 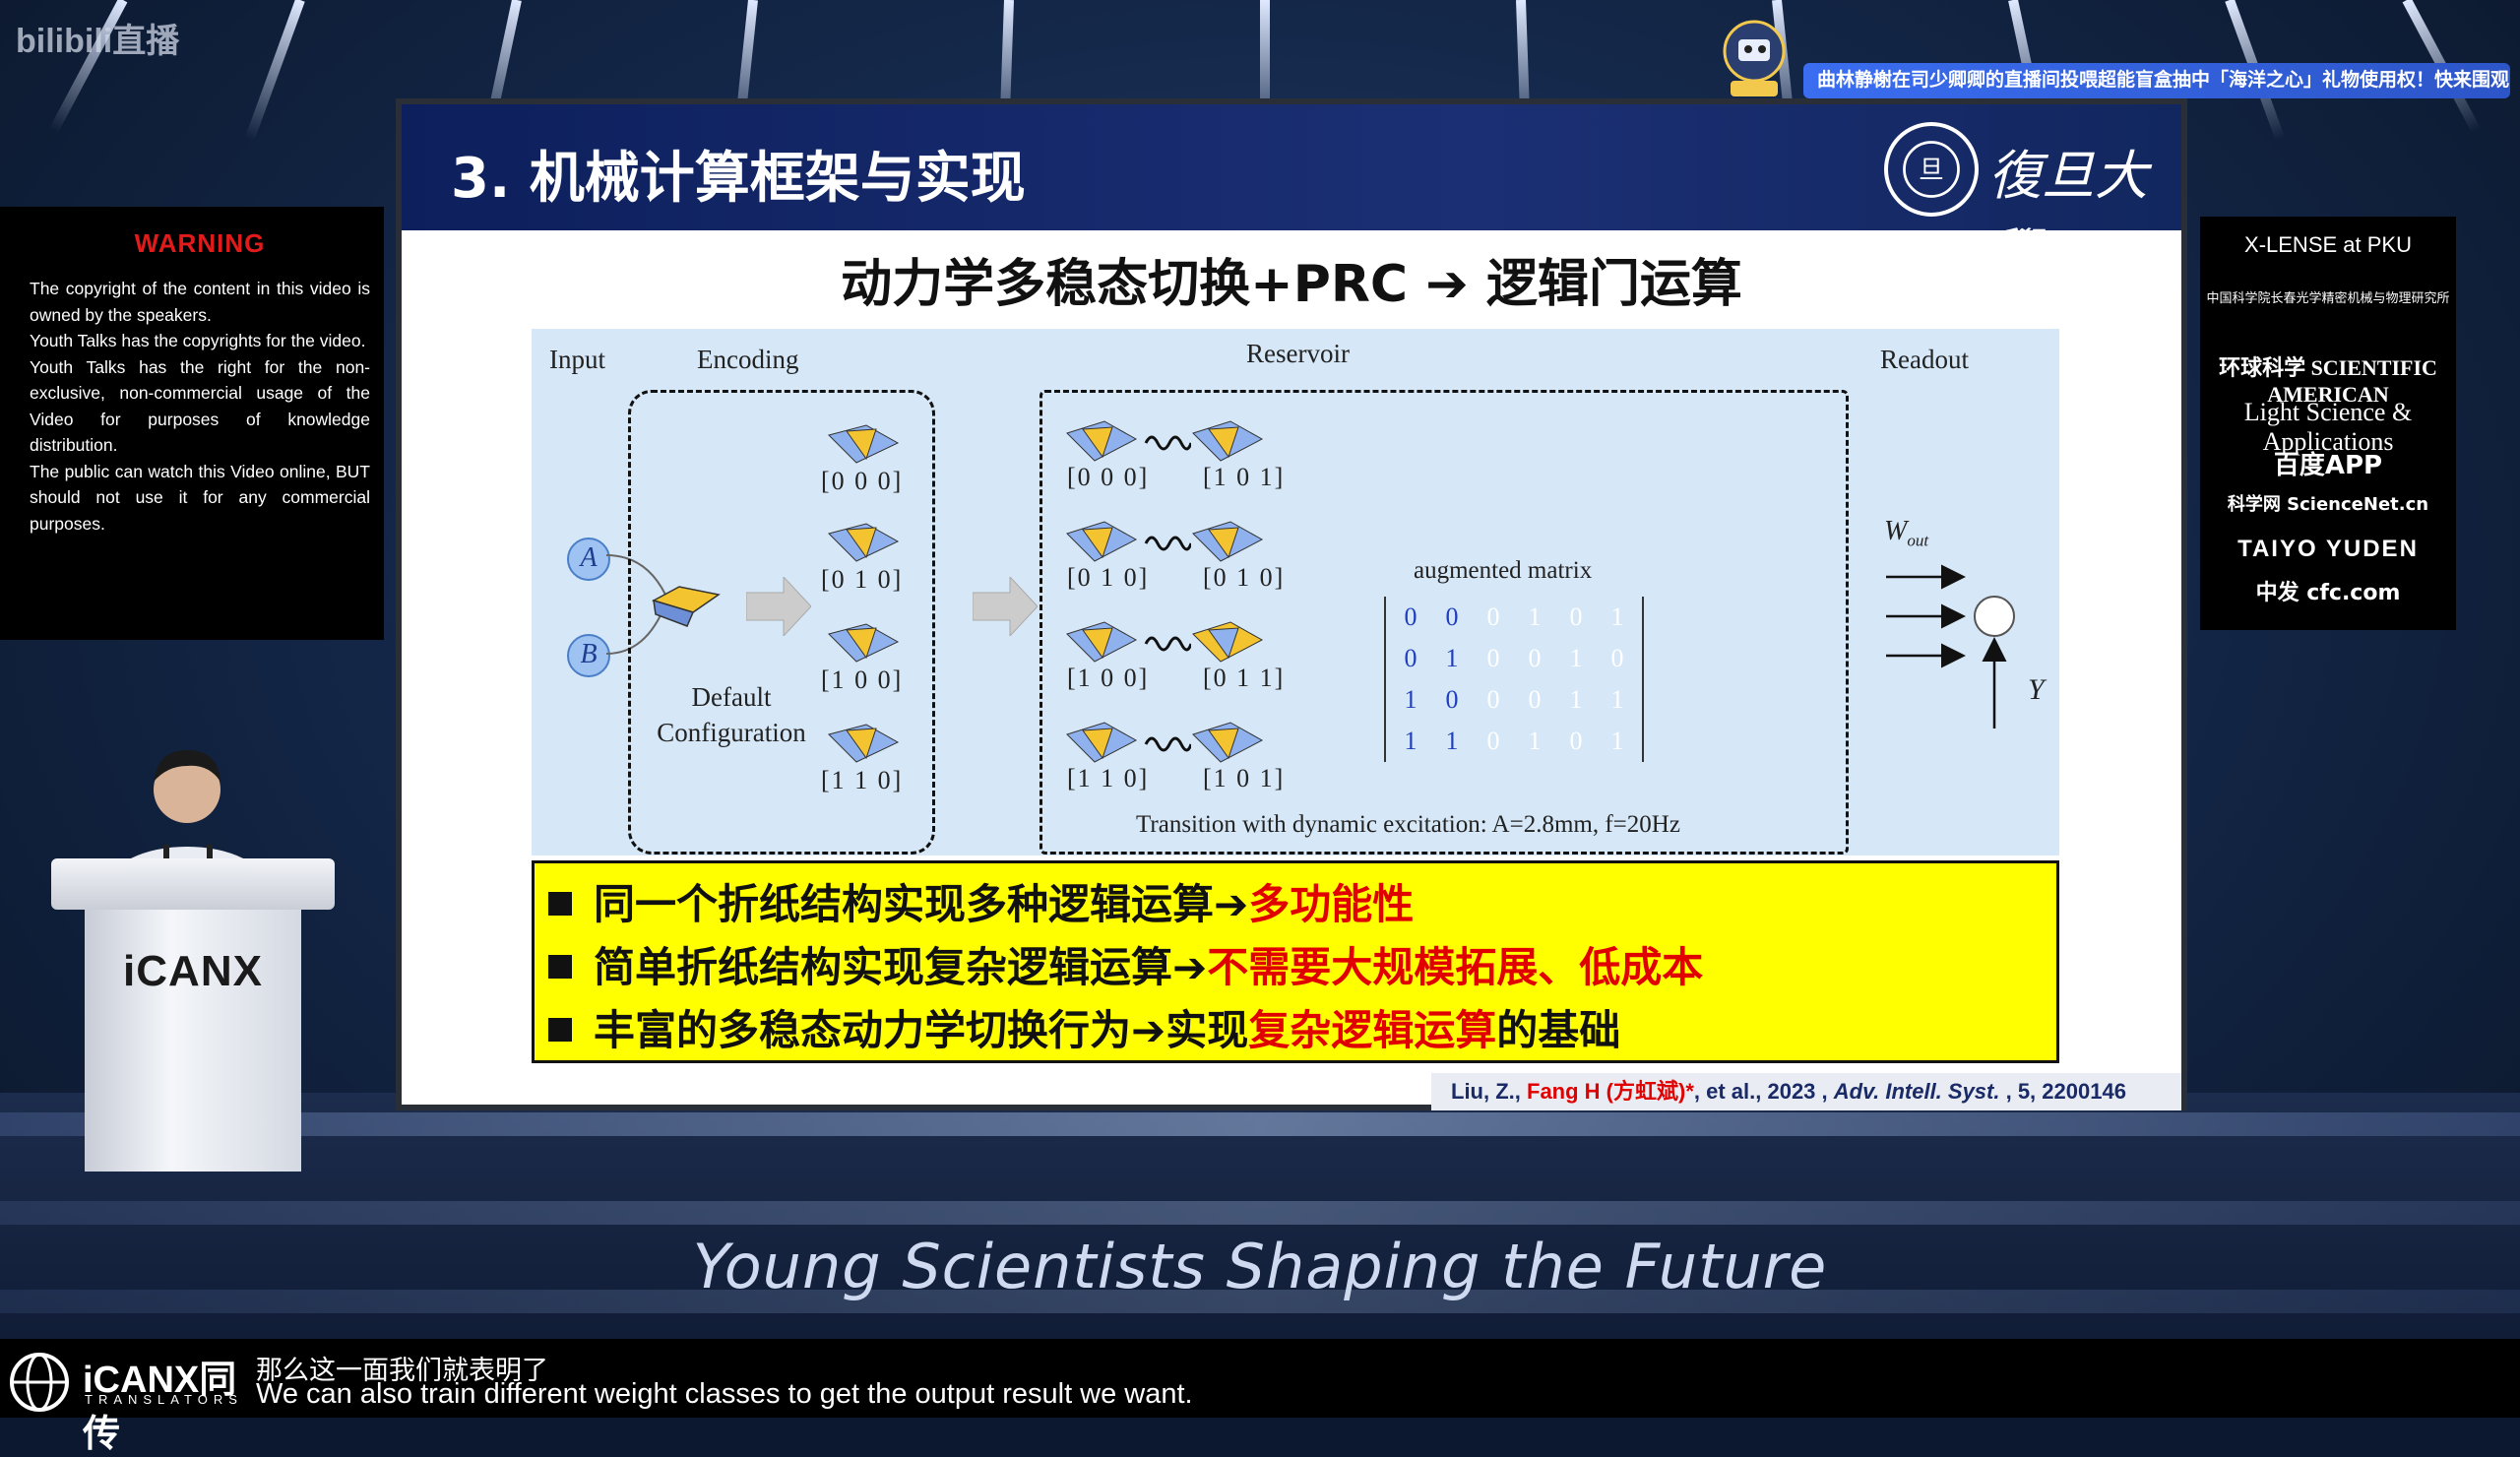 What do you see at coordinates (1950, 646) in the screenshot?
I see `readout-arrows` at bounding box center [1950, 646].